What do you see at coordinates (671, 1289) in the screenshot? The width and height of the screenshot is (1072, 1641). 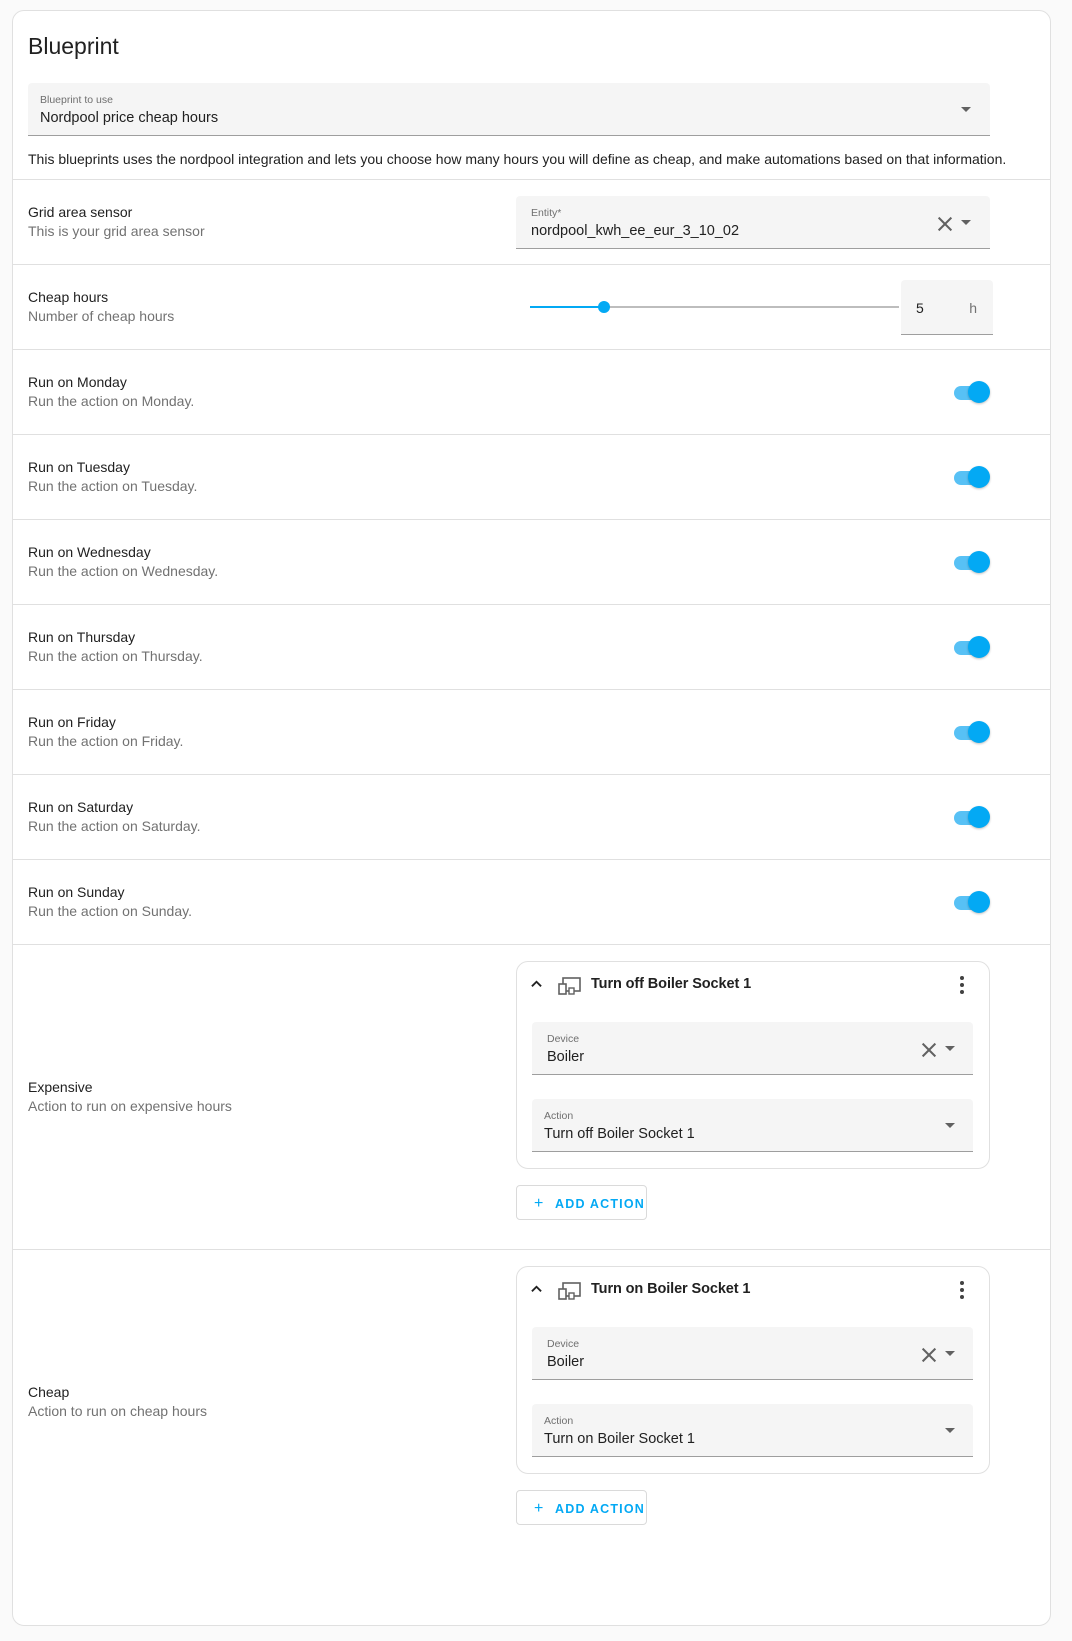 I see `action-title: Turn on Boiler Socket 1` at bounding box center [671, 1289].